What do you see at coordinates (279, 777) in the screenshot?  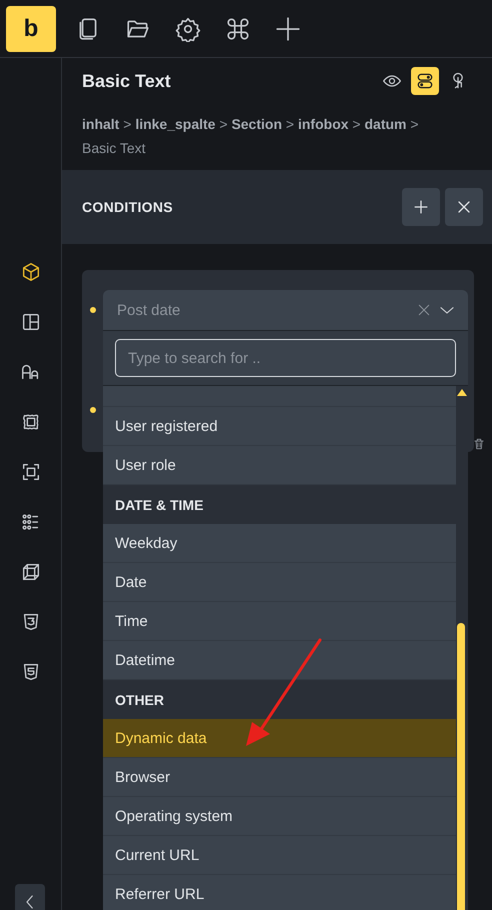 I see `dropdown-option: Browser` at bounding box center [279, 777].